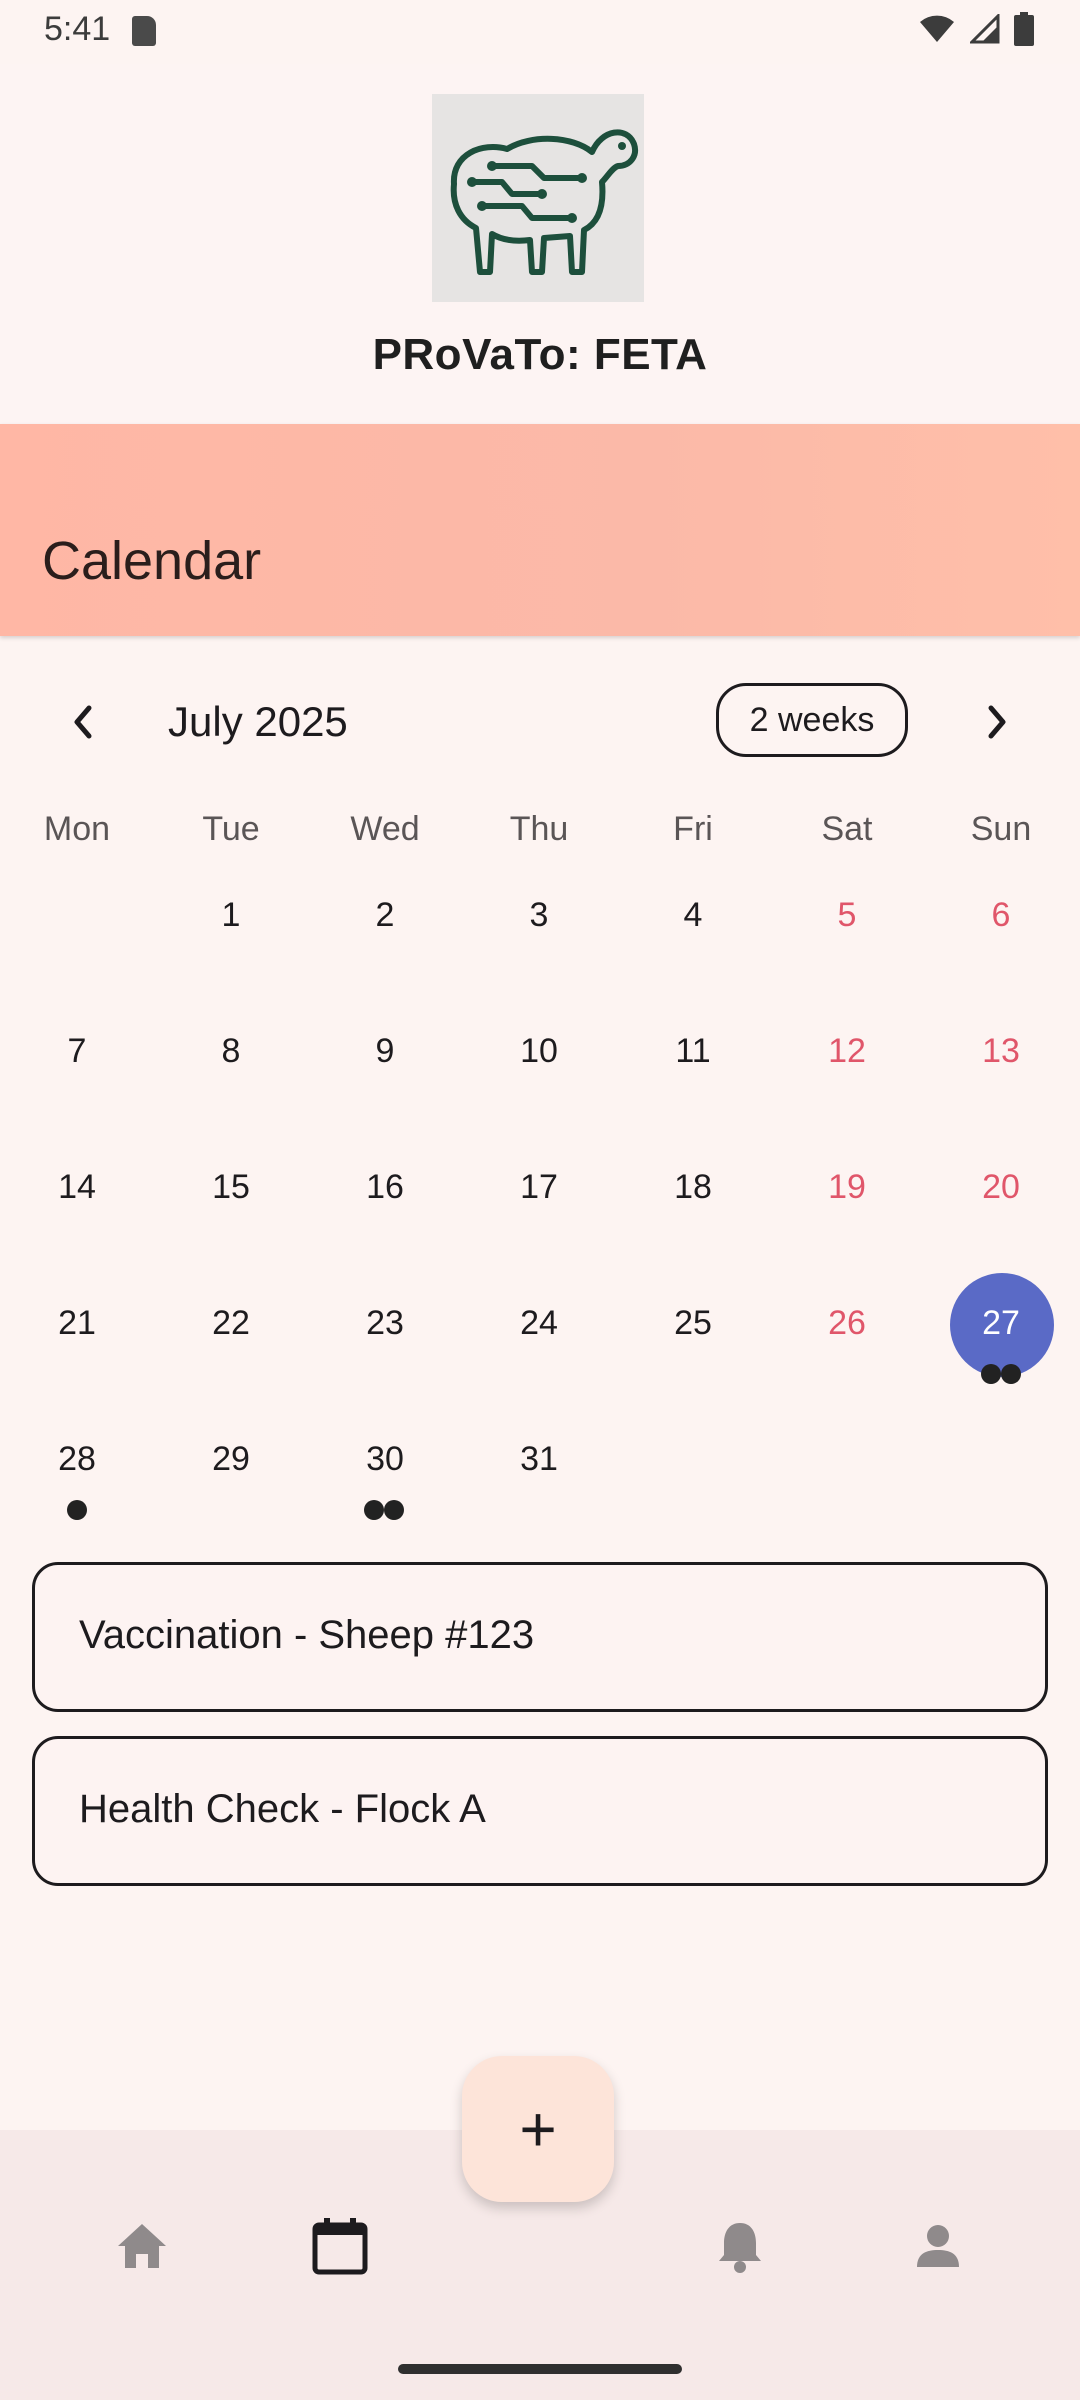 This screenshot has height=2400, width=1080. What do you see at coordinates (144, 31) in the screenshot?
I see `sim-card-icon` at bounding box center [144, 31].